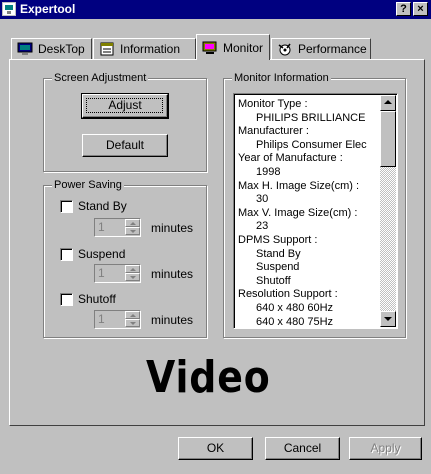  I want to click on tab-label: DeskTop, so click(61, 49).